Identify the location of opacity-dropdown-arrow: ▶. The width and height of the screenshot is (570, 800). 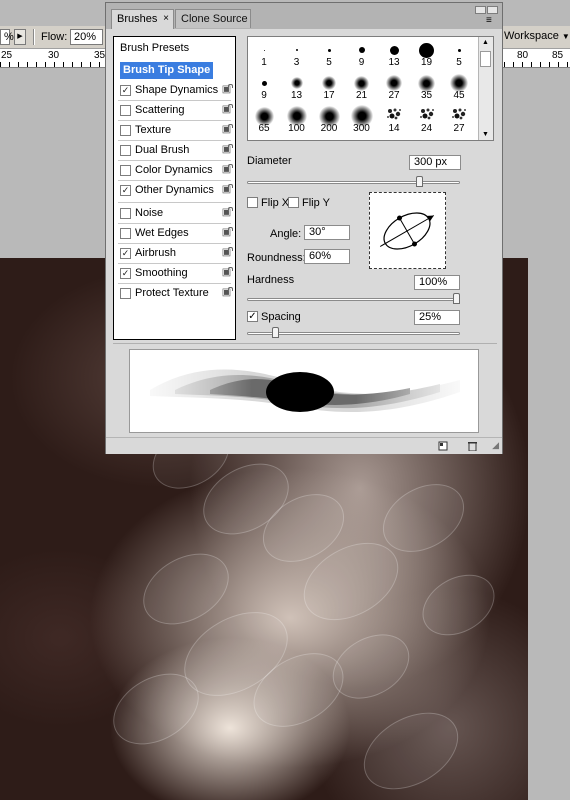
(20, 37).